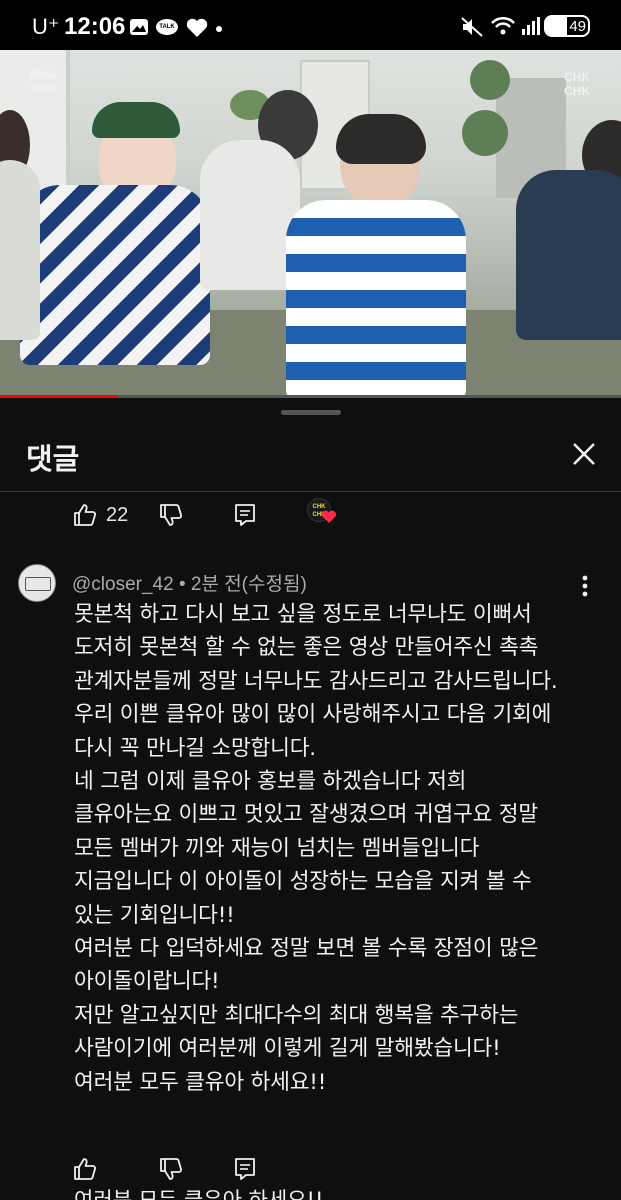 The image size is (621, 1200). What do you see at coordinates (472, 27) in the screenshot?
I see `mute-icon` at bounding box center [472, 27].